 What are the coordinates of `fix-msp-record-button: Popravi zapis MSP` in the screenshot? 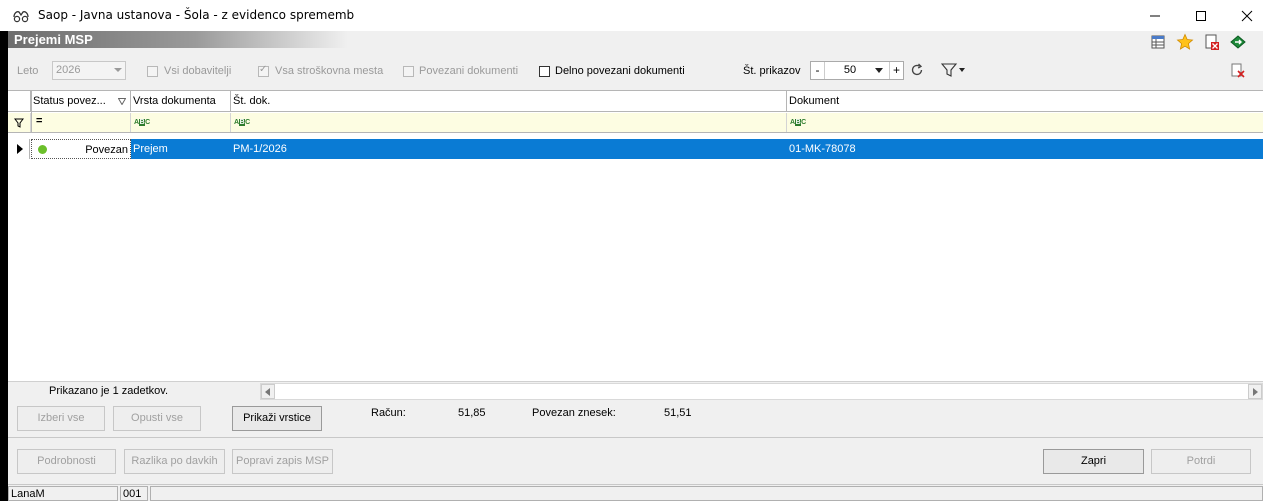 It's located at (282, 461).